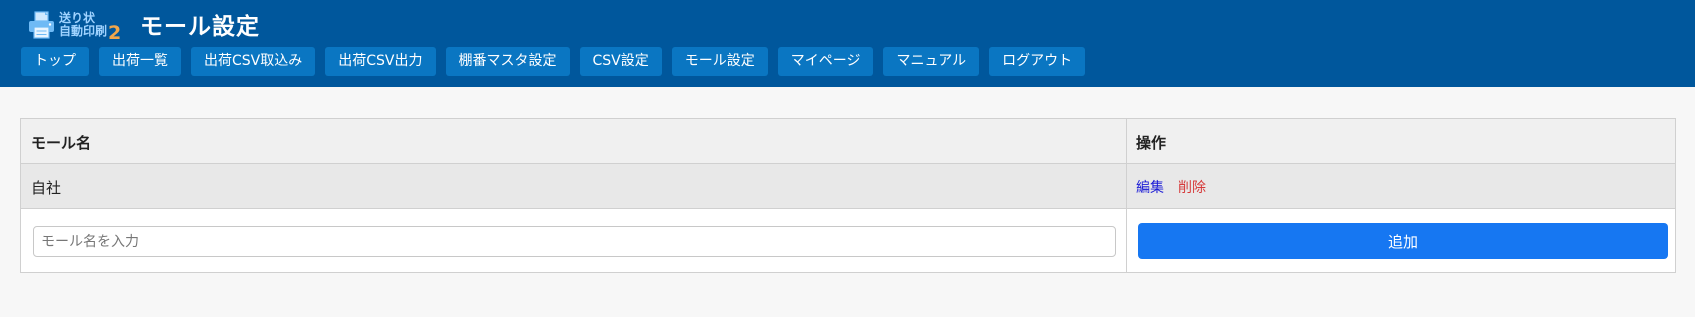 The width and height of the screenshot is (1695, 317). I want to click on table-header-row: モール名 操作, so click(848, 141).